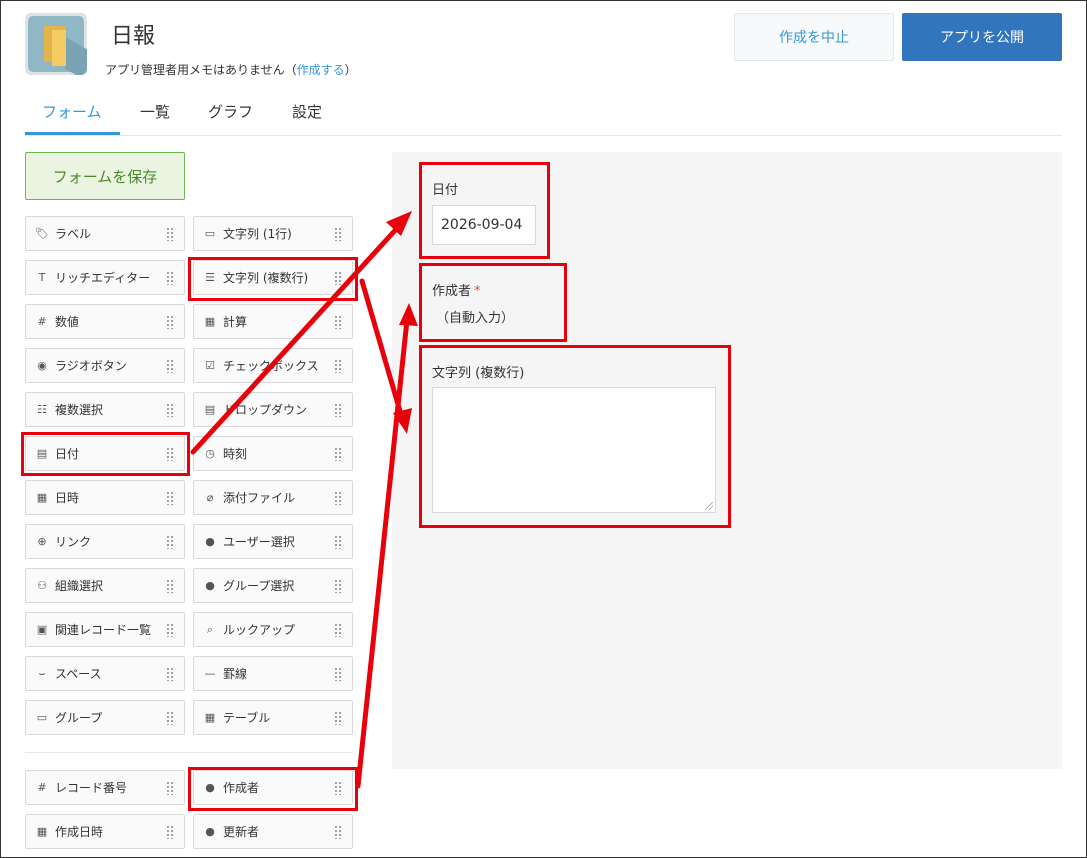 The image size is (1087, 858). Describe the element at coordinates (105, 497) in the screenshot. I see `palette-item: ▦ 日時` at that location.